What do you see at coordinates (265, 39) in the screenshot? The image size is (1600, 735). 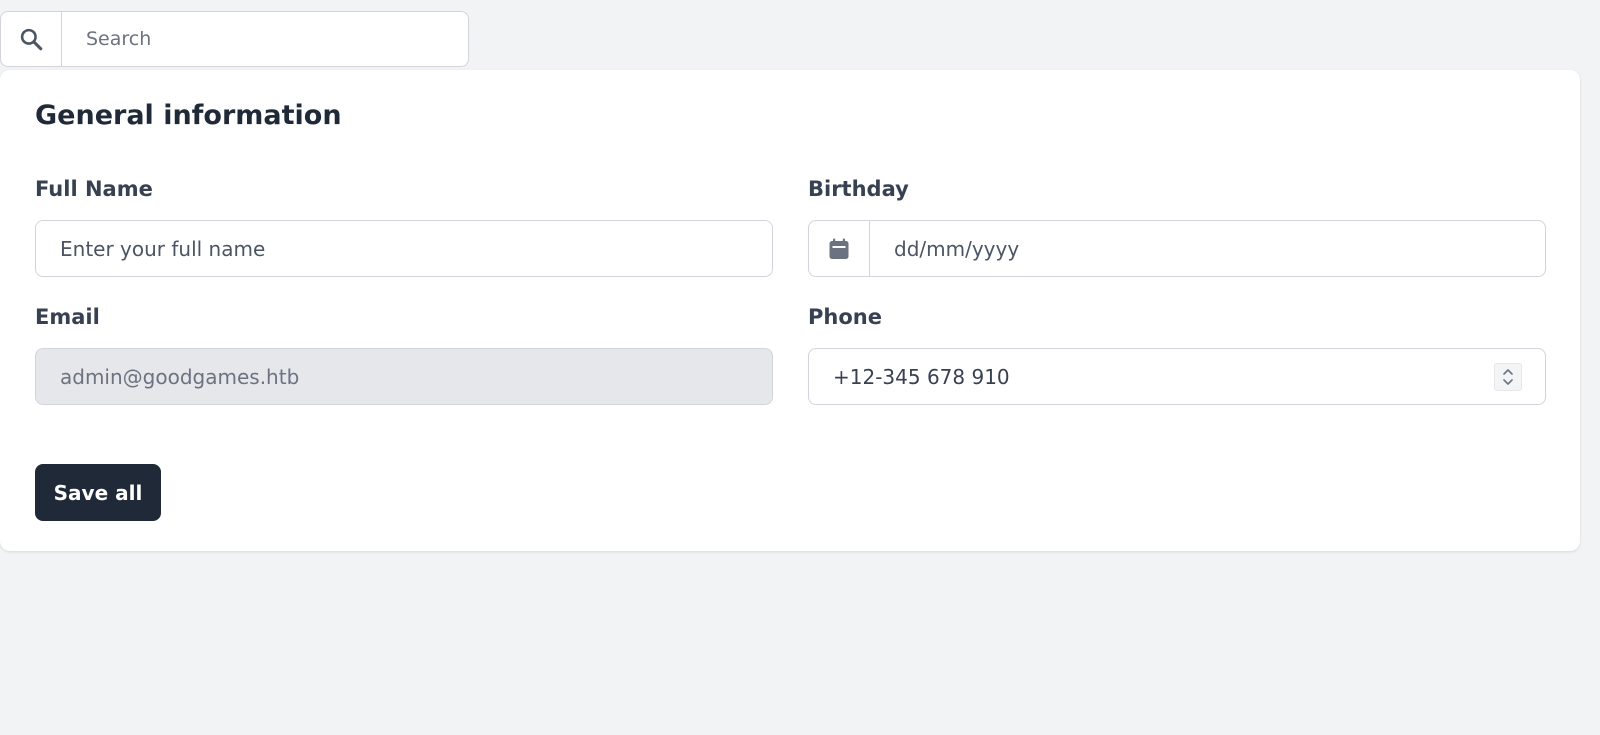 I see `search-input` at bounding box center [265, 39].